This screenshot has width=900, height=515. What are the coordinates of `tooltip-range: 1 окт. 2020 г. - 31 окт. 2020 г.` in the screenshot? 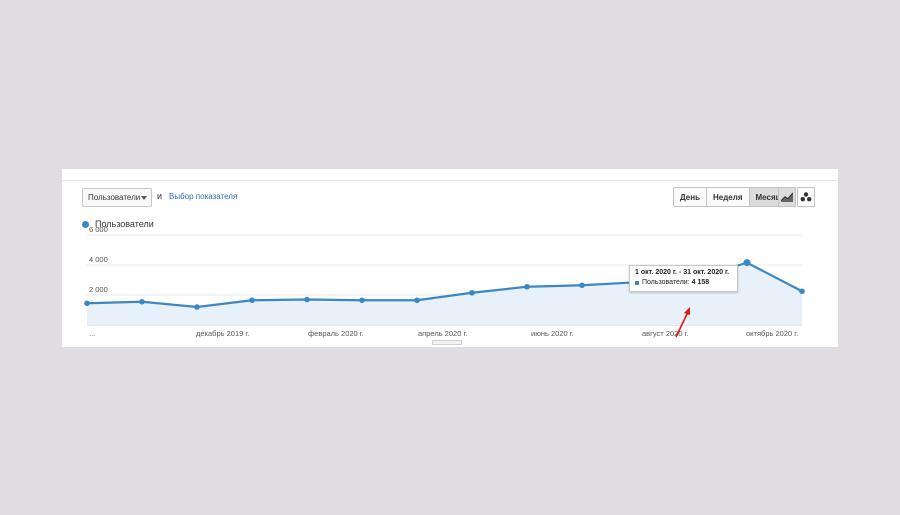 It's located at (682, 272).